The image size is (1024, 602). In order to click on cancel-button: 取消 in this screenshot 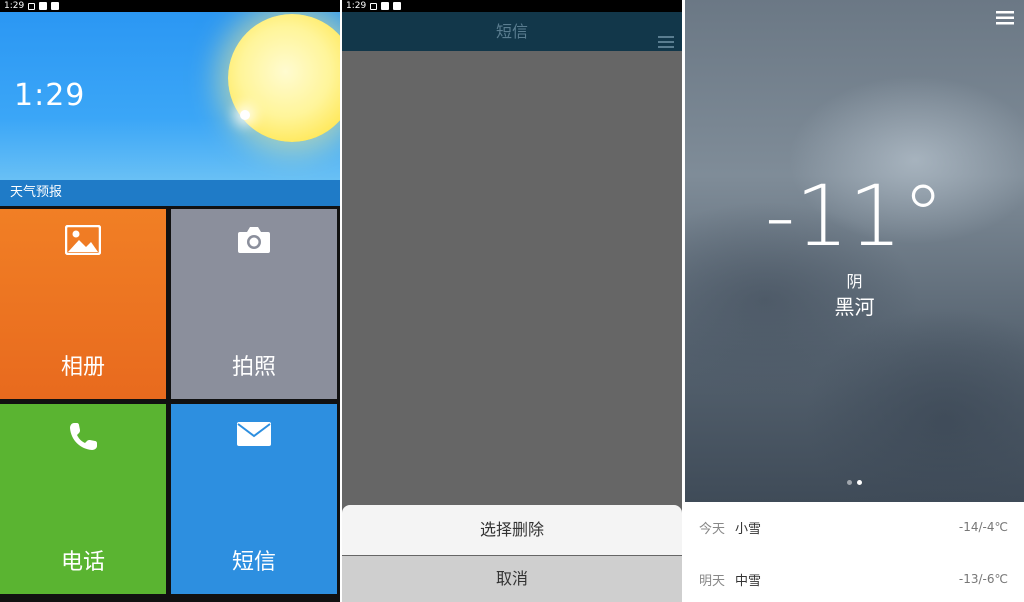, I will do `click(512, 579)`.